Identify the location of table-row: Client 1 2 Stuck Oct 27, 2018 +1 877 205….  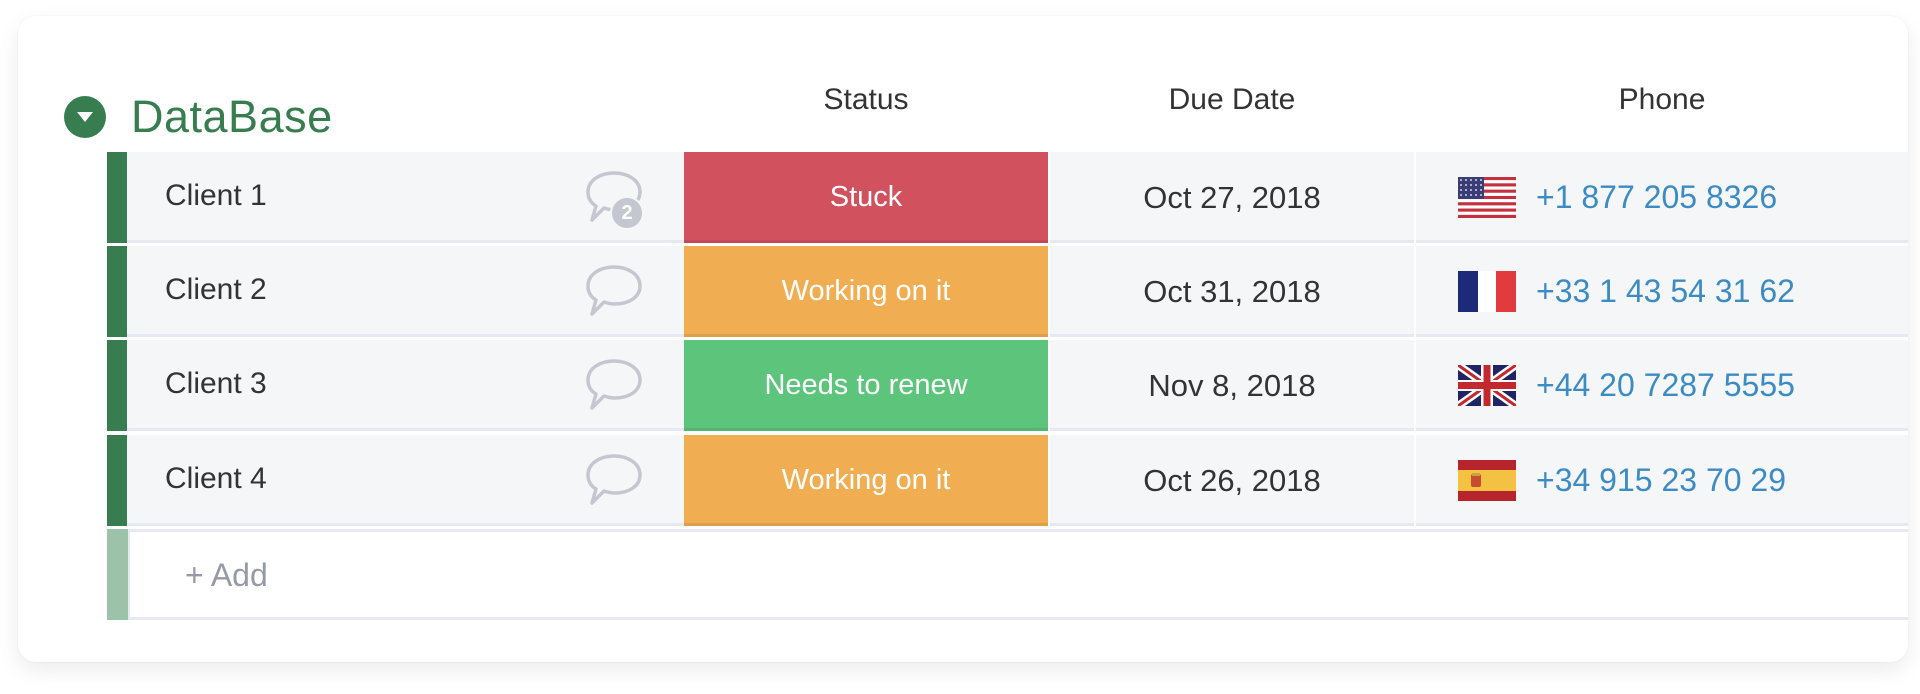
(1007, 197).